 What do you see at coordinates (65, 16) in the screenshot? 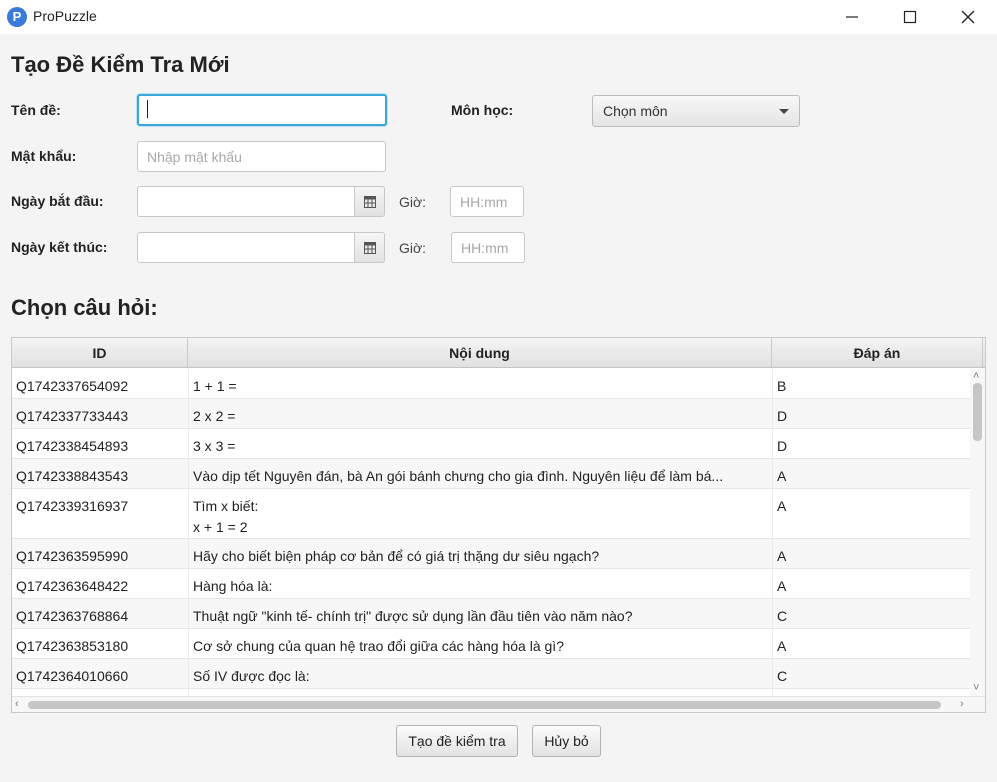
I see `window-title: ProPuzzle` at bounding box center [65, 16].